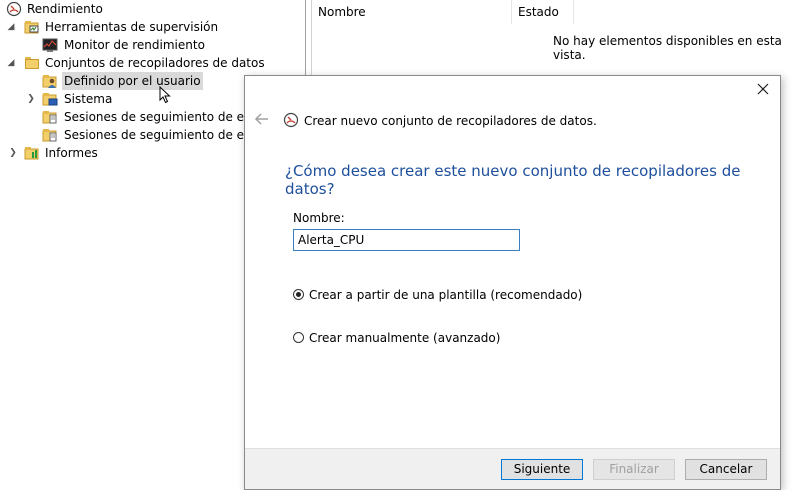  I want to click on finish-button: Finalizar, so click(634, 469).